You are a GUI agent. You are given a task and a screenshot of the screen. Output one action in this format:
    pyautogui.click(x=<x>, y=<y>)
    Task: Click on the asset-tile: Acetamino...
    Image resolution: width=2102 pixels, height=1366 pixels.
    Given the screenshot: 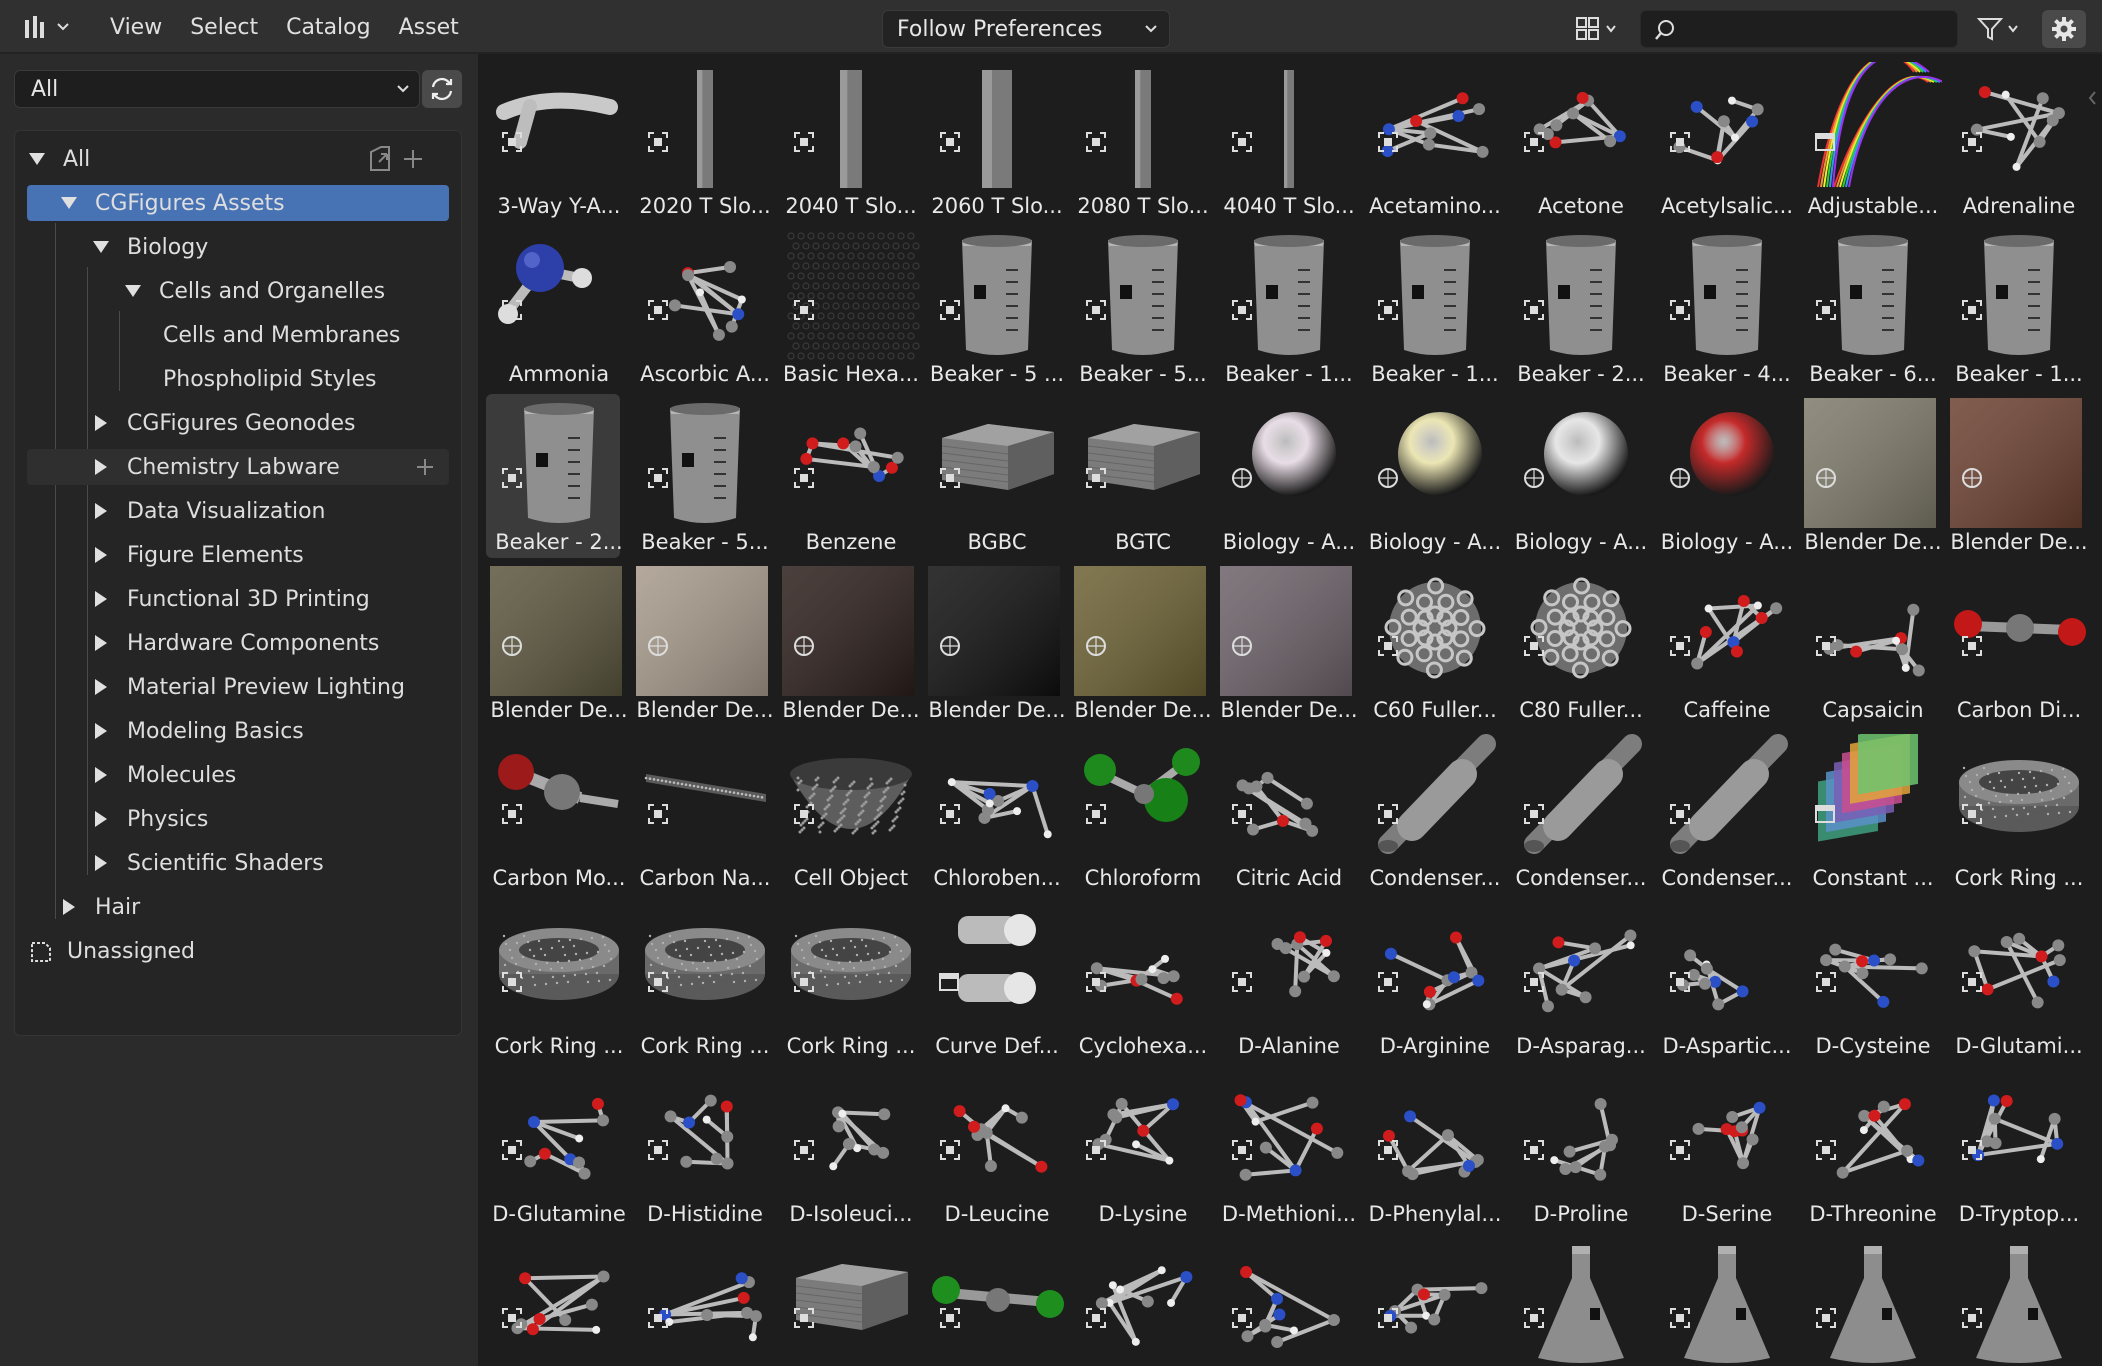 What is the action you would take?
    pyautogui.click(x=1435, y=142)
    